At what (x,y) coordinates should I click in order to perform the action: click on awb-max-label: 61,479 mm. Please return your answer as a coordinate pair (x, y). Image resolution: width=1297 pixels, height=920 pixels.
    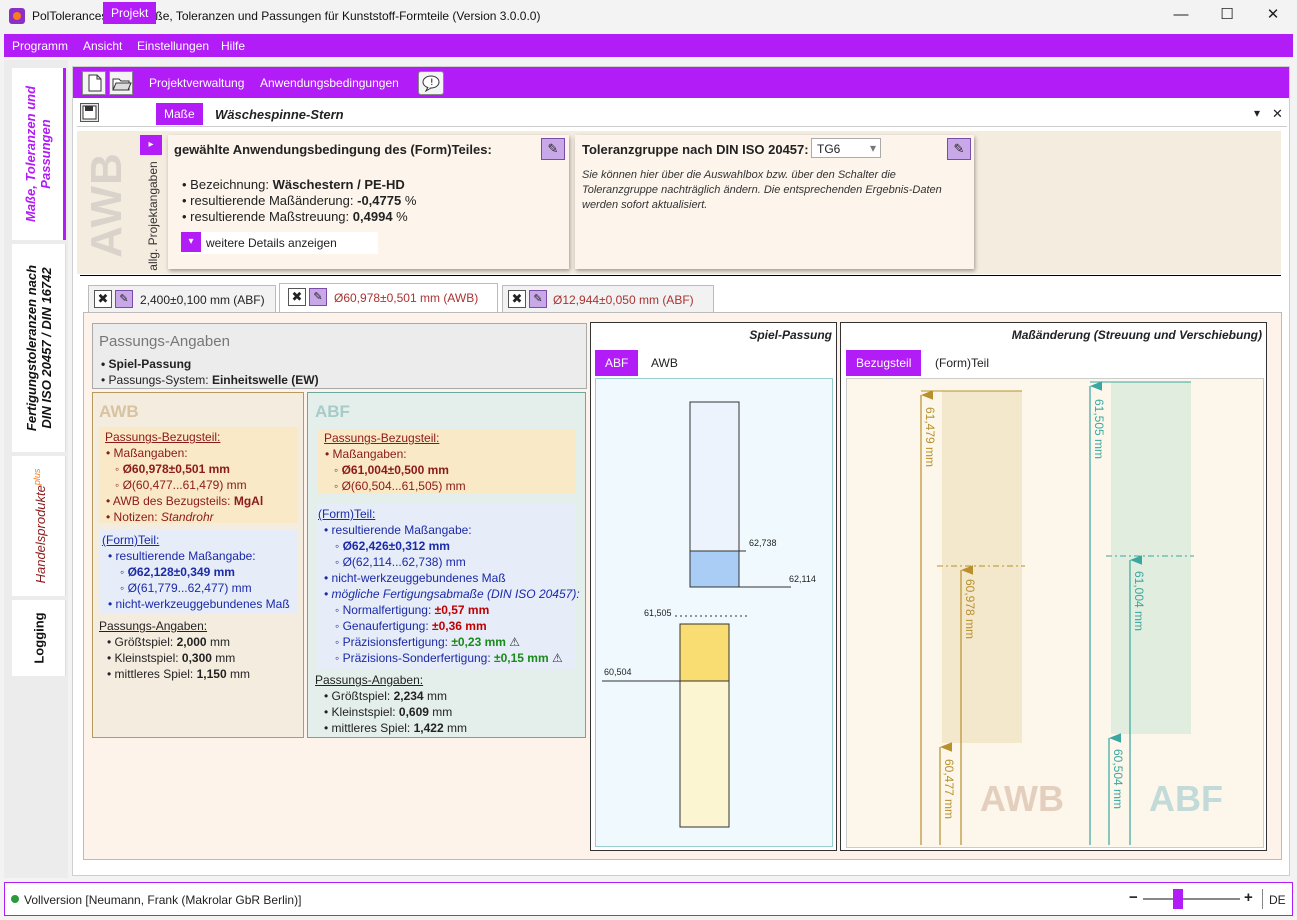
    Looking at the image, I should click on (930, 437).